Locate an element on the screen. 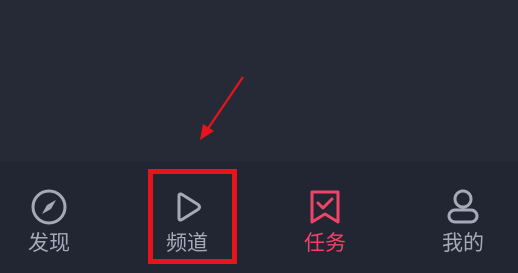  tab-mine: 我的 is located at coordinates (463, 224).